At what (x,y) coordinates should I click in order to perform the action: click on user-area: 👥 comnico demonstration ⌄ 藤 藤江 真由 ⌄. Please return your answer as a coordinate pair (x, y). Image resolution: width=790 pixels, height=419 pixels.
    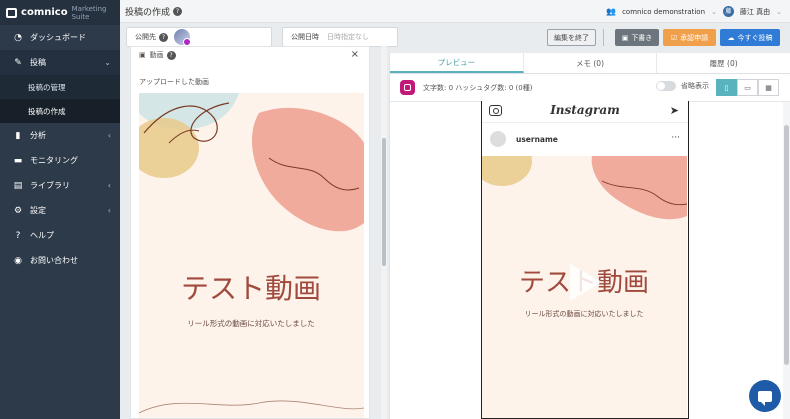
    Looking at the image, I should click on (694, 11).